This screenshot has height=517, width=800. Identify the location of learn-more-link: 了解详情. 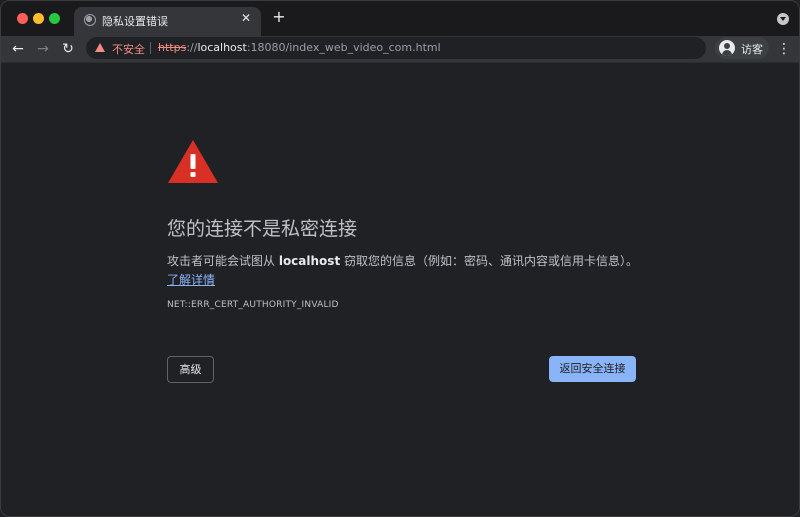
(191, 279).